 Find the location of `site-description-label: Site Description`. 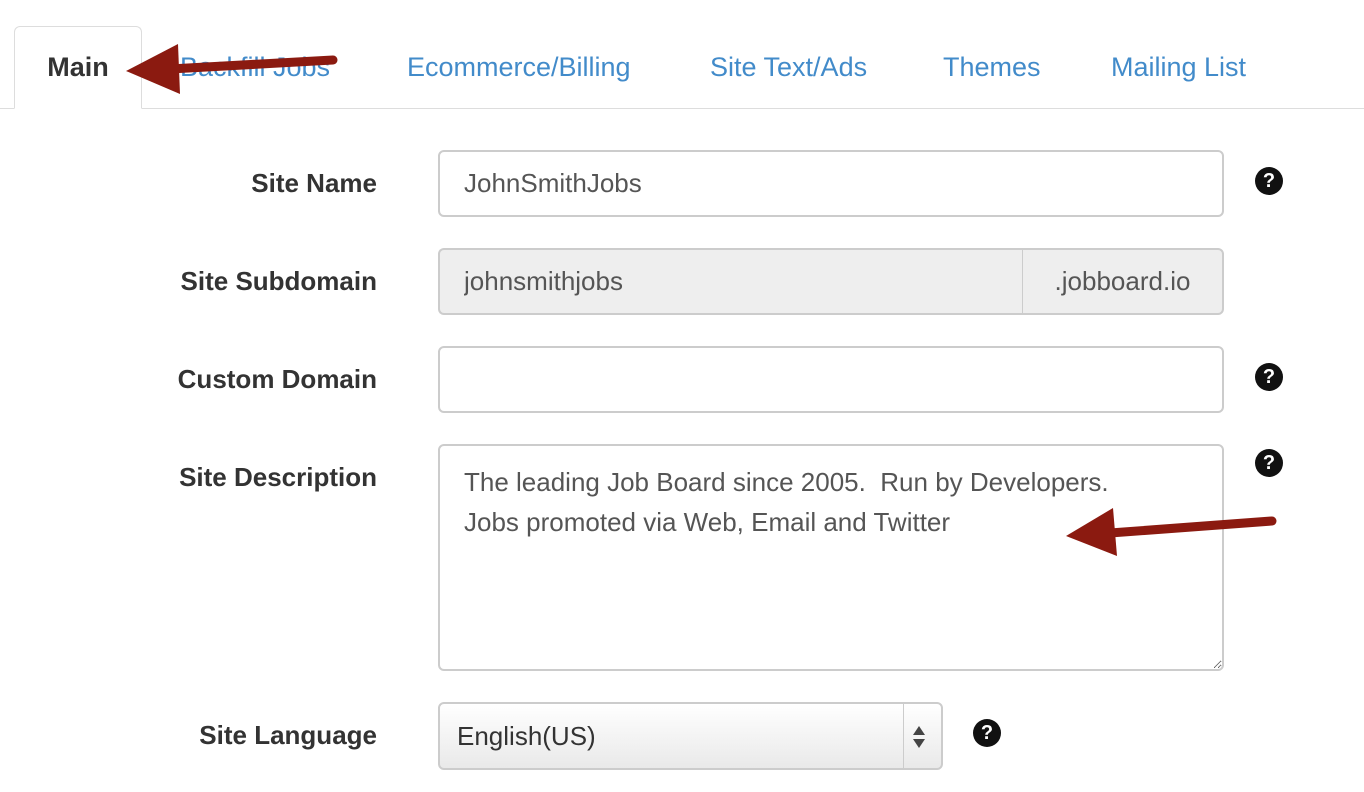

site-description-label: Site Description is located at coordinates (278, 477).